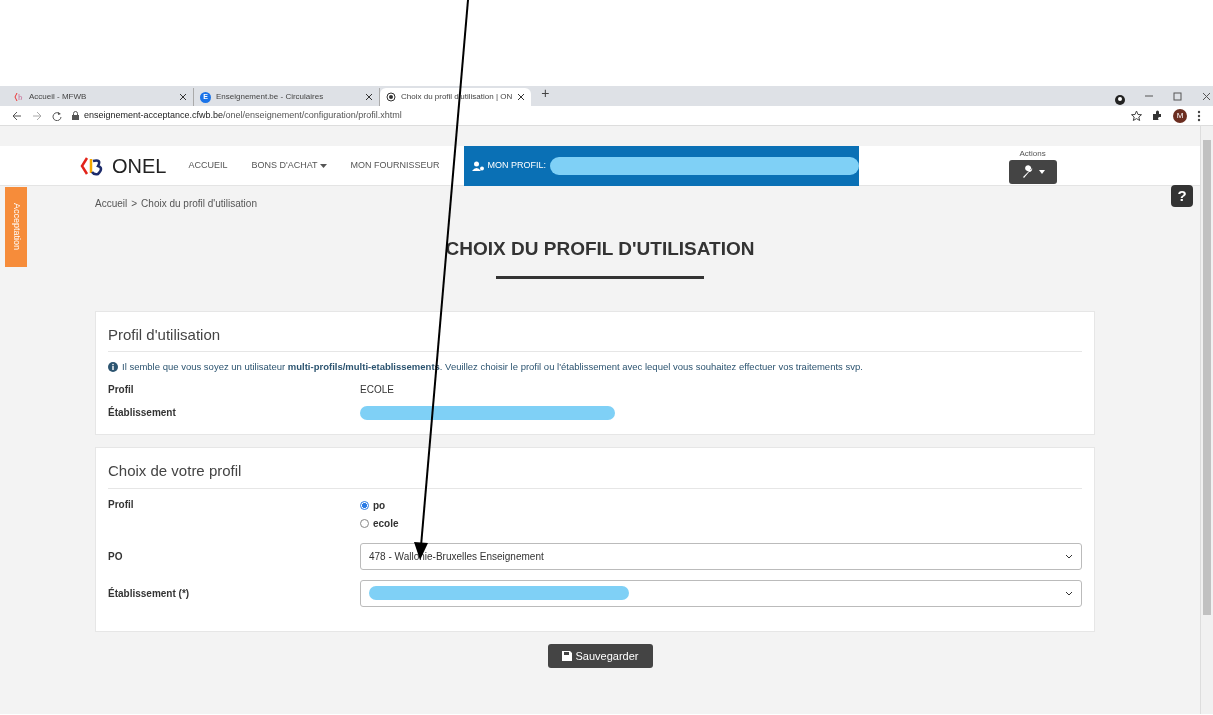  What do you see at coordinates (379, 523) in the screenshot?
I see `radio-option: ecole` at bounding box center [379, 523].